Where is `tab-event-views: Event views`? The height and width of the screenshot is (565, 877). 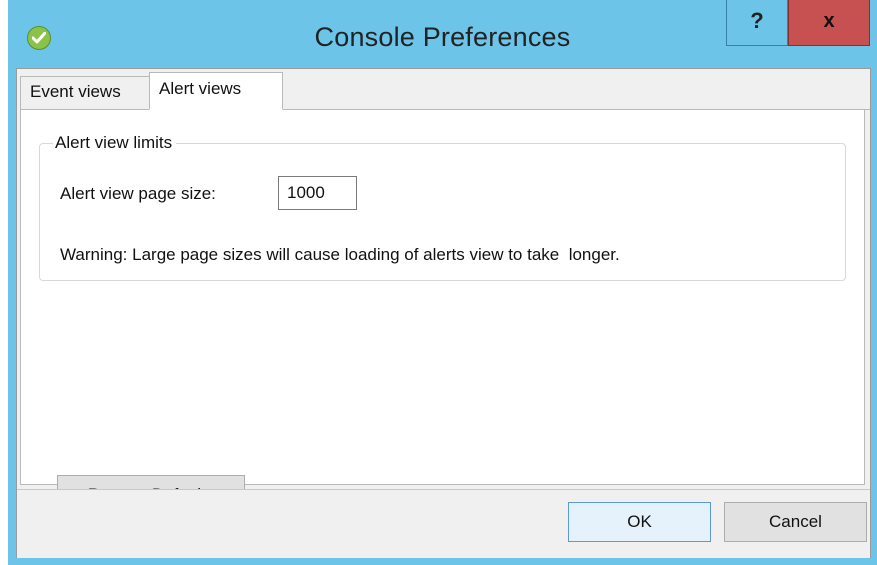 tab-event-views: Event views is located at coordinates (85, 92).